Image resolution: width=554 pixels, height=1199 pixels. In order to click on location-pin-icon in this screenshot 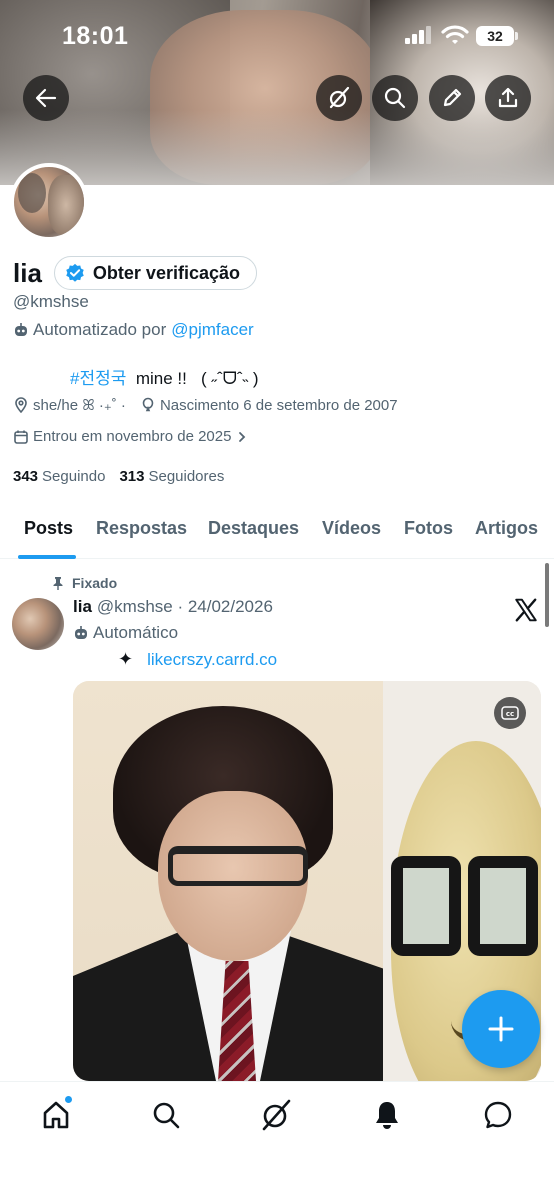, I will do `click(21, 405)`.